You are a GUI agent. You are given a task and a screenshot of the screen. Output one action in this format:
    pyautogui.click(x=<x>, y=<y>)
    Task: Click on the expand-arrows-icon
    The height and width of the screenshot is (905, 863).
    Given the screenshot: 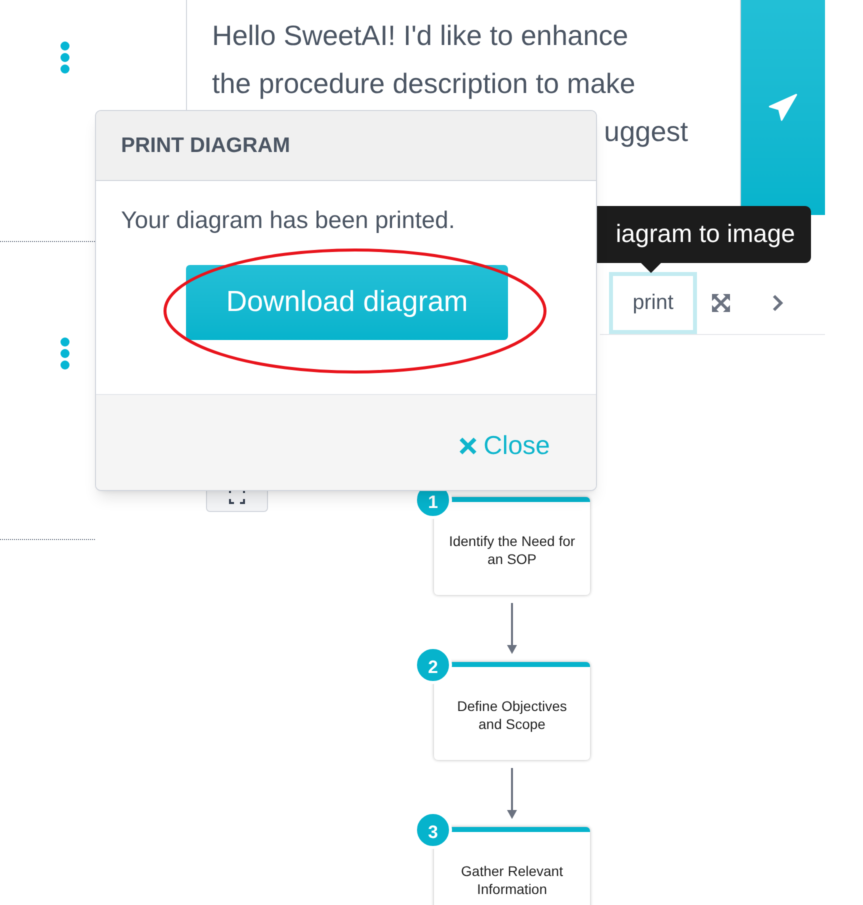 What is the action you would take?
    pyautogui.click(x=721, y=303)
    